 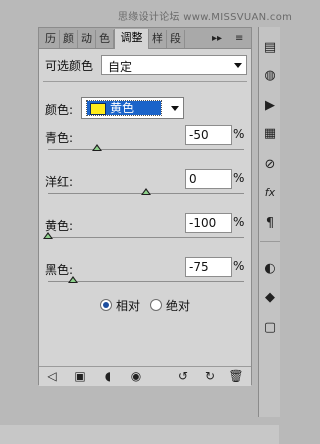 I want to click on black-percent-label: %, so click(x=239, y=266).